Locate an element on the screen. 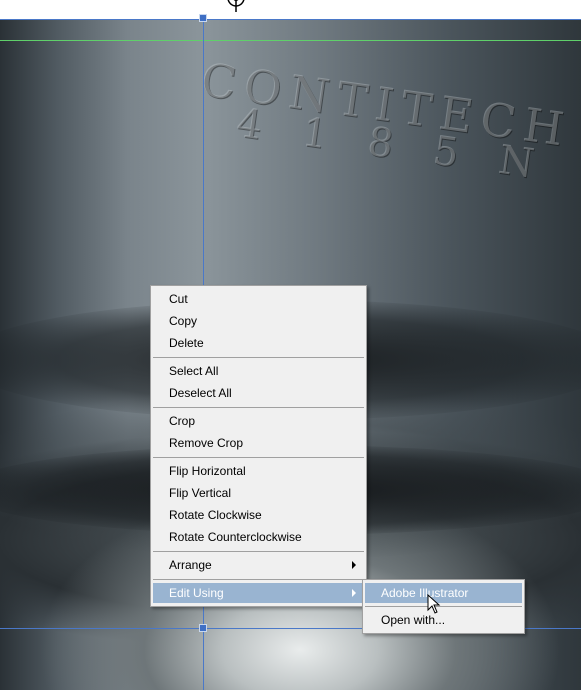  selection-handle-top is located at coordinates (203, 18).